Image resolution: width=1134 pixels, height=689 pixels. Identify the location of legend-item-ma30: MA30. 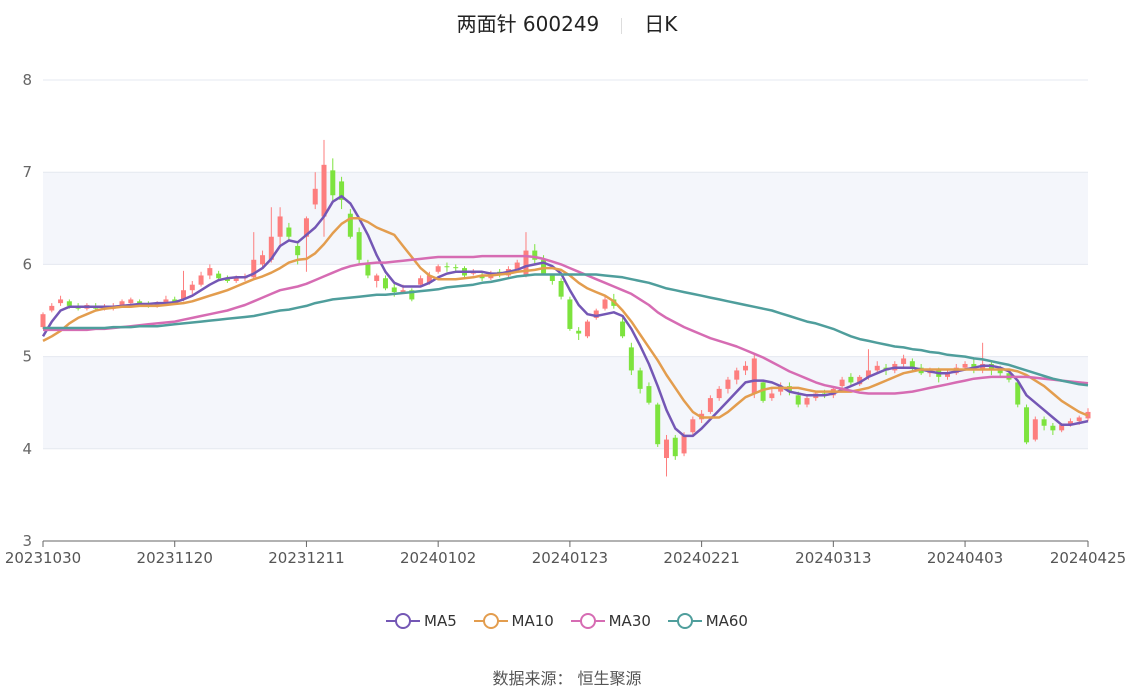
(610, 621).